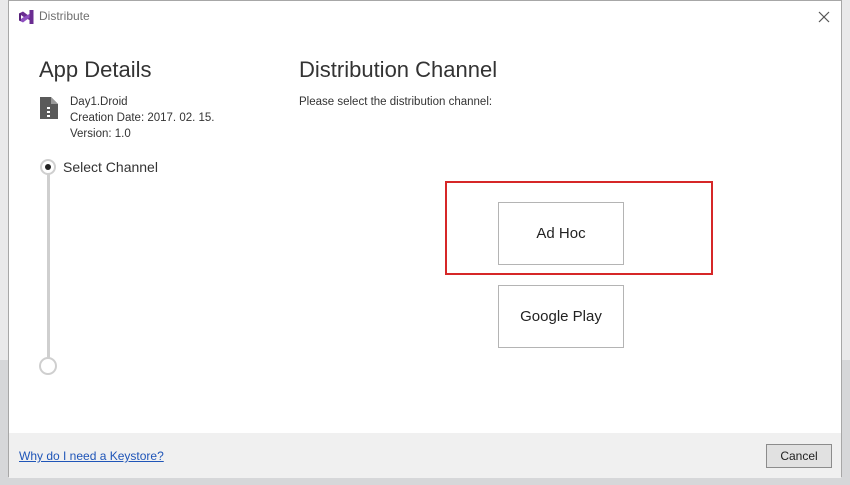  What do you see at coordinates (398, 69) in the screenshot?
I see `distribution-channel-title: Distribution Channel` at bounding box center [398, 69].